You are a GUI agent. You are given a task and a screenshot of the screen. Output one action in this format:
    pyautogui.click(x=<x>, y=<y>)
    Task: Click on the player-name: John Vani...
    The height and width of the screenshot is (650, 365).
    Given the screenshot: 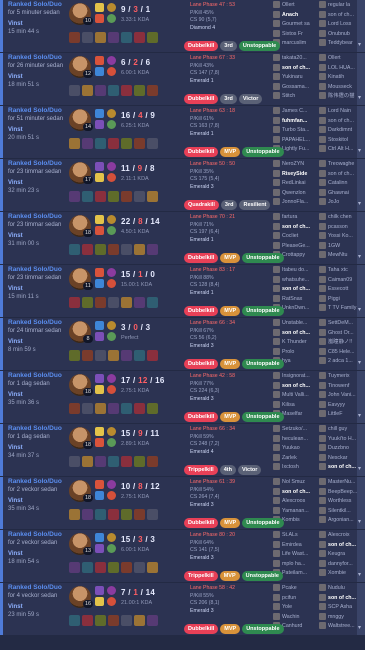 What is the action you would take?
    pyautogui.click(x=342, y=395)
    